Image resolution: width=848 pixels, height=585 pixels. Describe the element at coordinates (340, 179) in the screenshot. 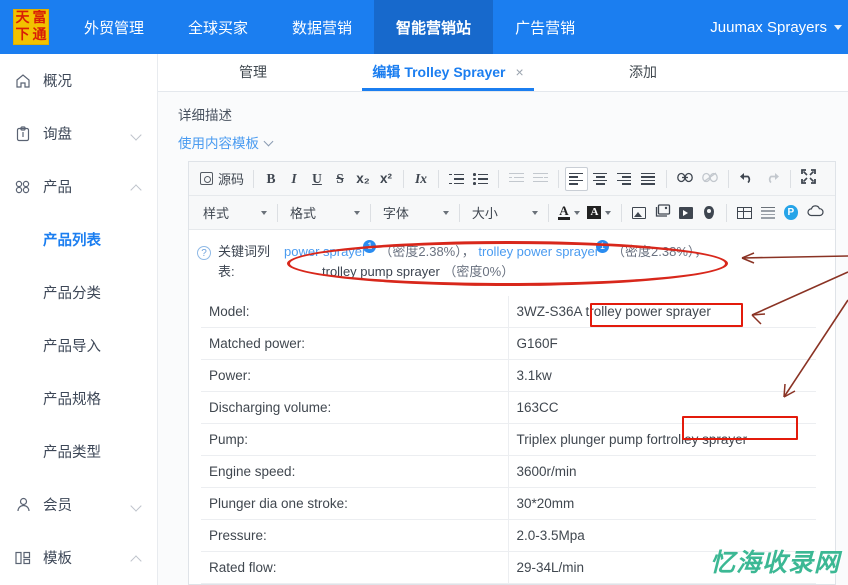

I see `strikethrough-button: S` at that location.